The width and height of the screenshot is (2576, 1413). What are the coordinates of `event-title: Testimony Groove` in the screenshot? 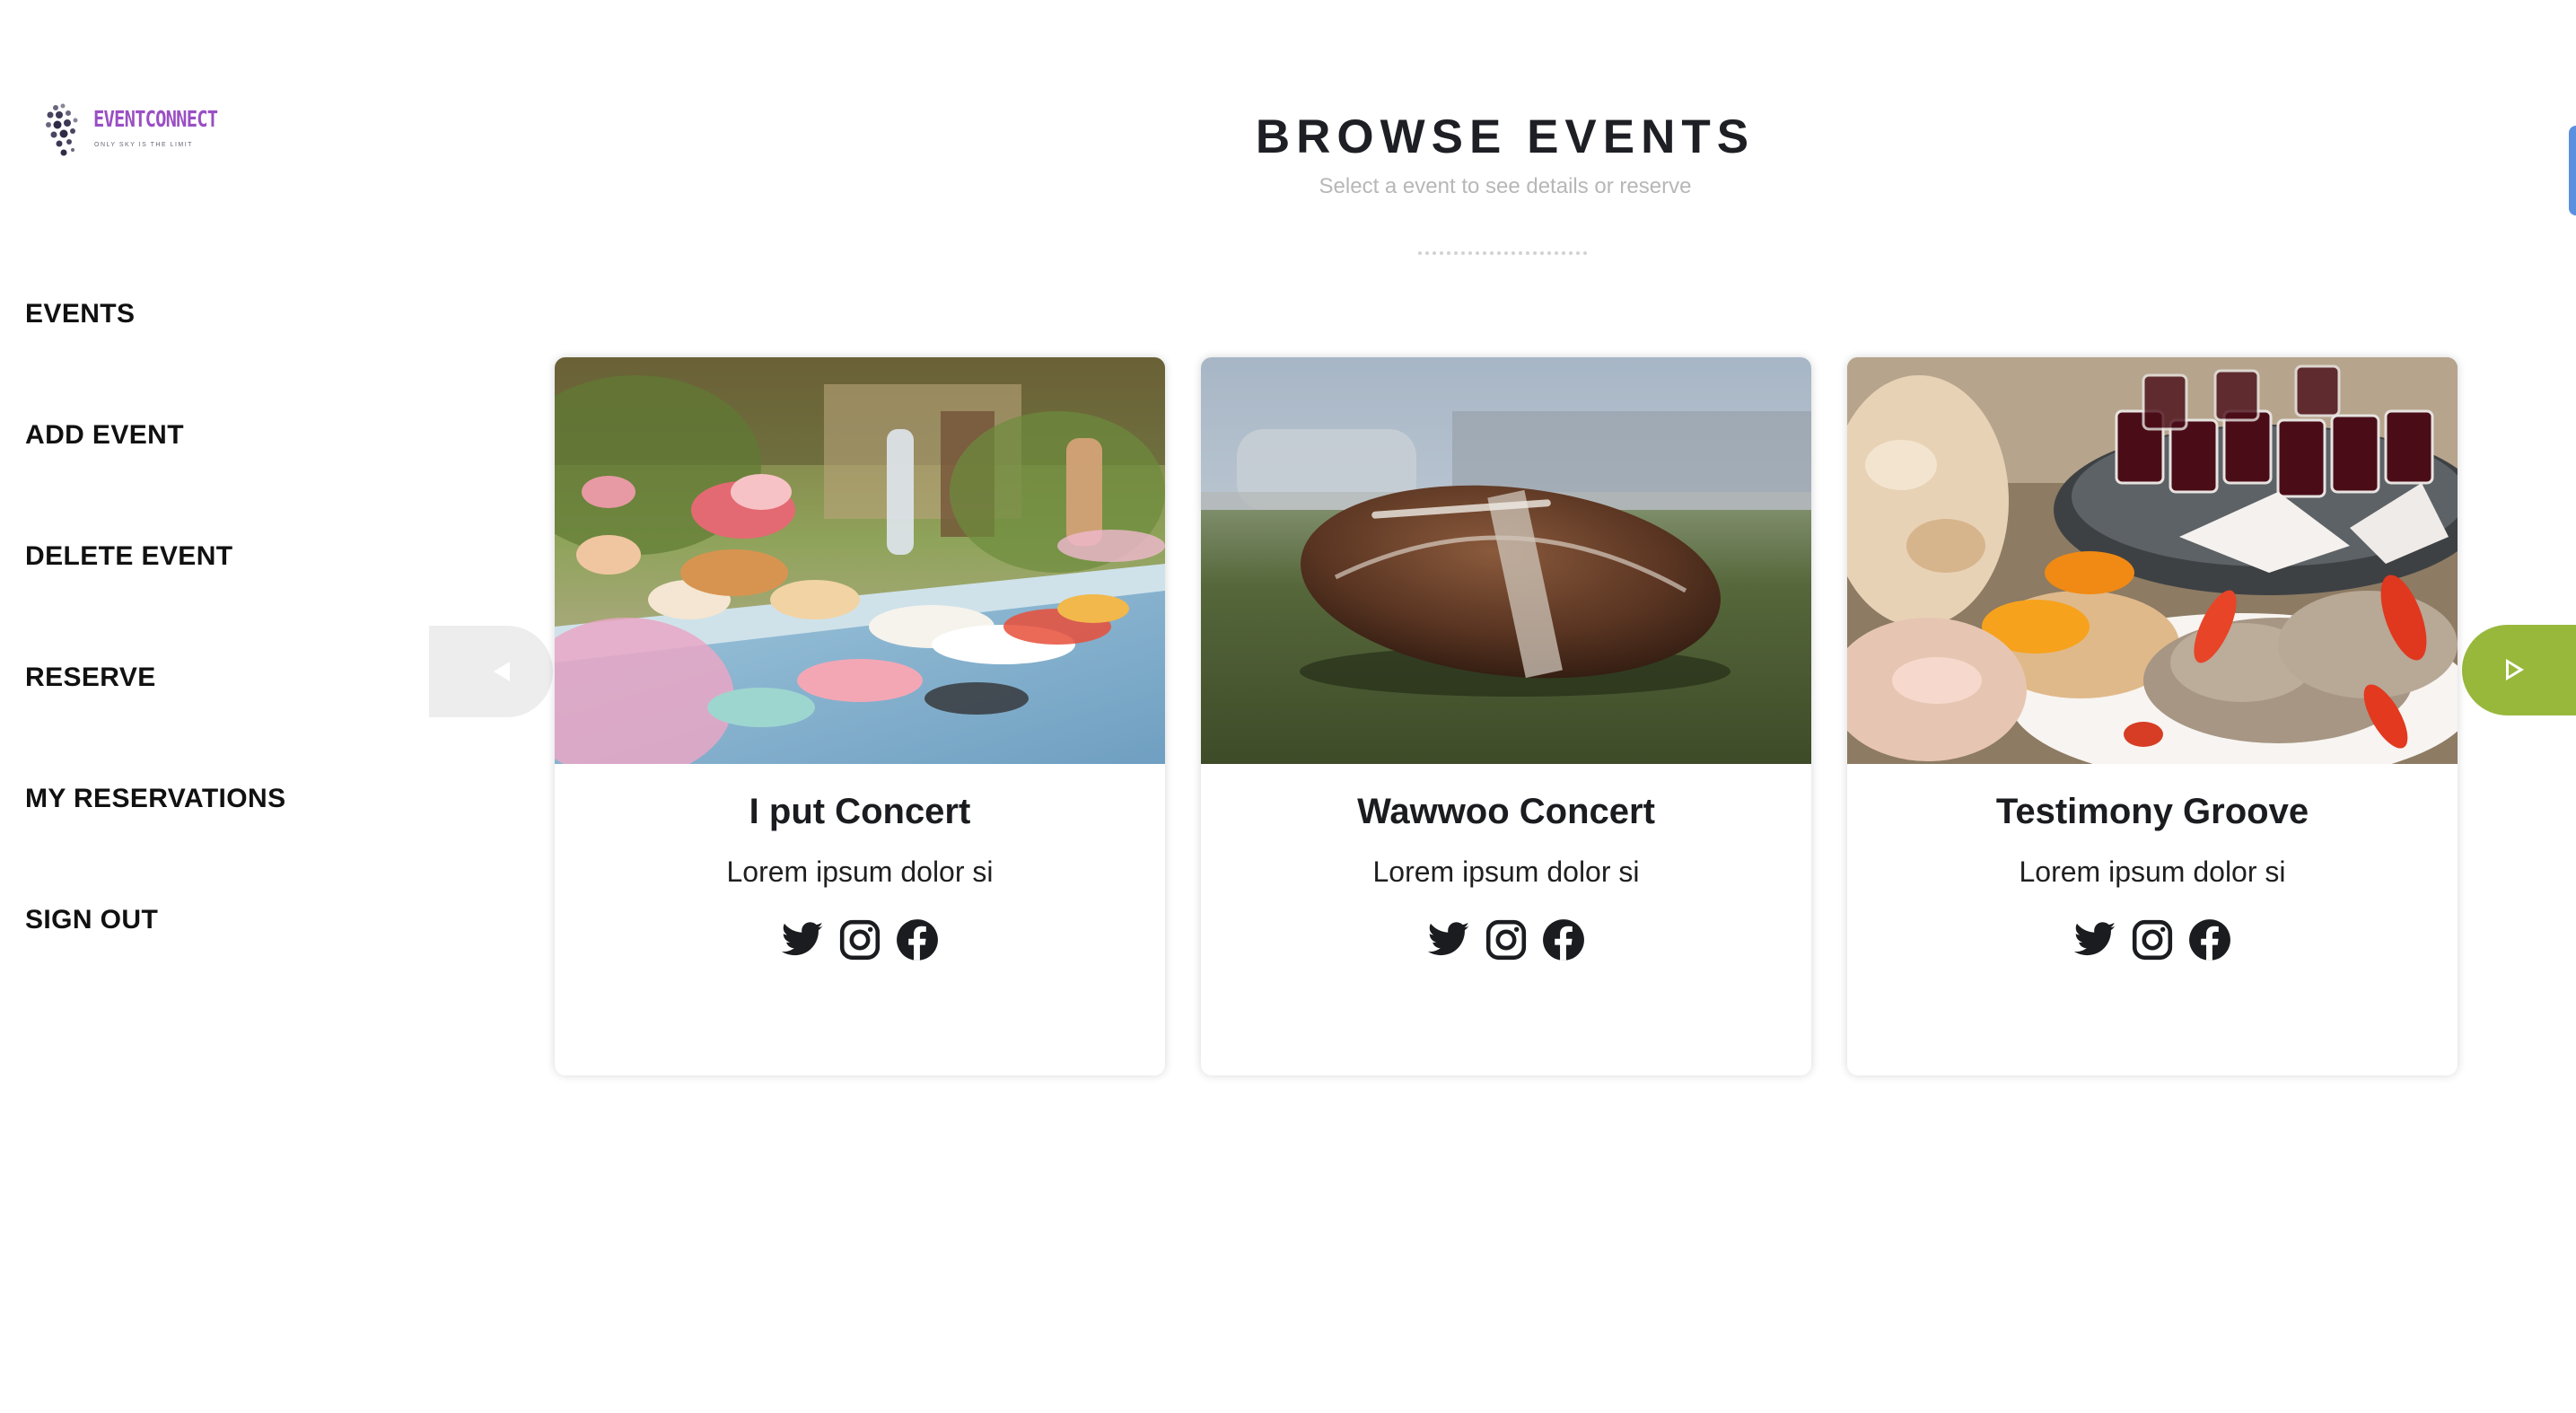 It's located at (2152, 811).